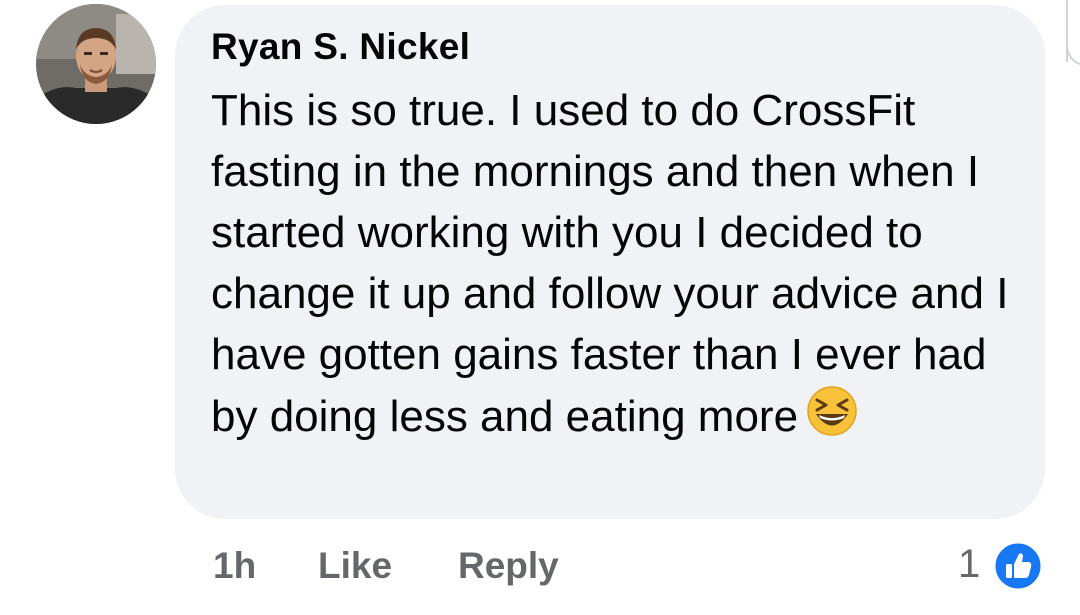  Describe the element at coordinates (832, 419) in the screenshot. I see `grinning-squinting-face-icon` at that location.